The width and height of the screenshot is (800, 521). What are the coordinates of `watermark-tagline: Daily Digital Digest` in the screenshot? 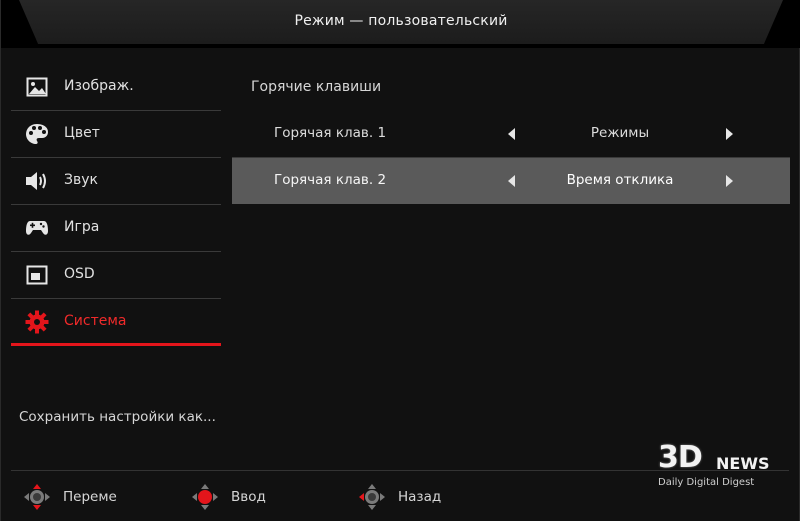 It's located at (706, 482).